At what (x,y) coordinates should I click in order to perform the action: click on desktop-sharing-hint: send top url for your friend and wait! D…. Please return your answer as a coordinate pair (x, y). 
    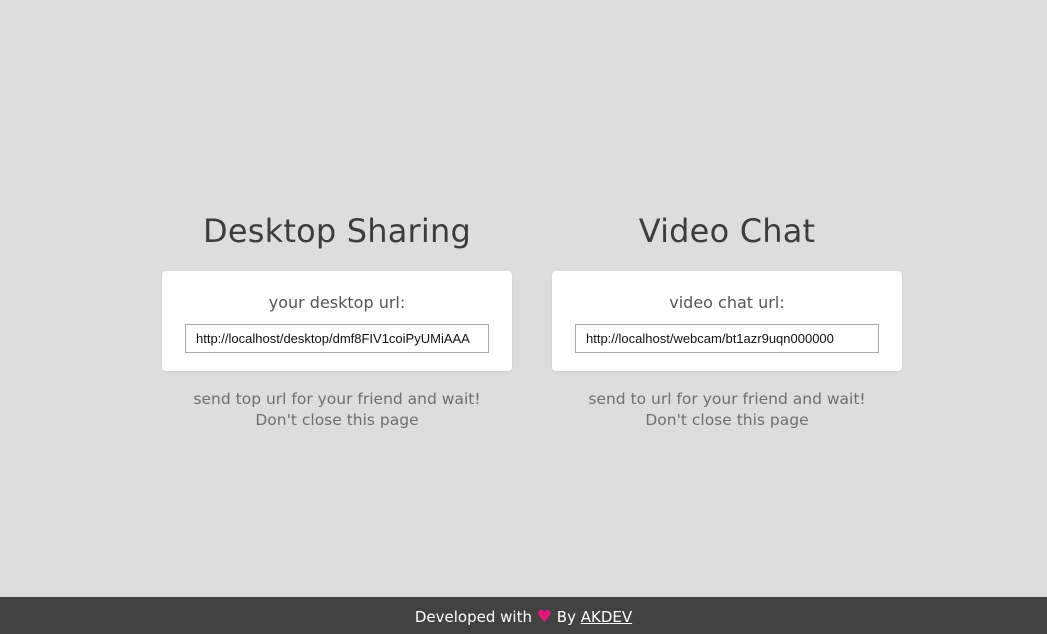
    Looking at the image, I should click on (337, 410).